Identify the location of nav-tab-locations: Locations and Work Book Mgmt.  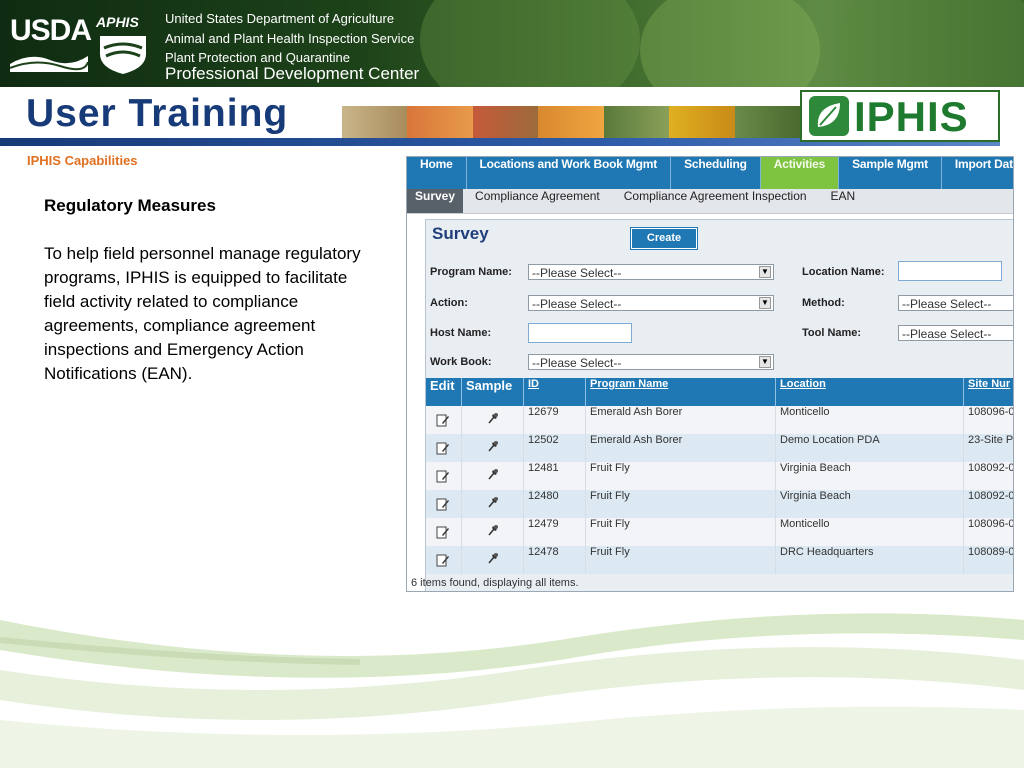
(569, 173).